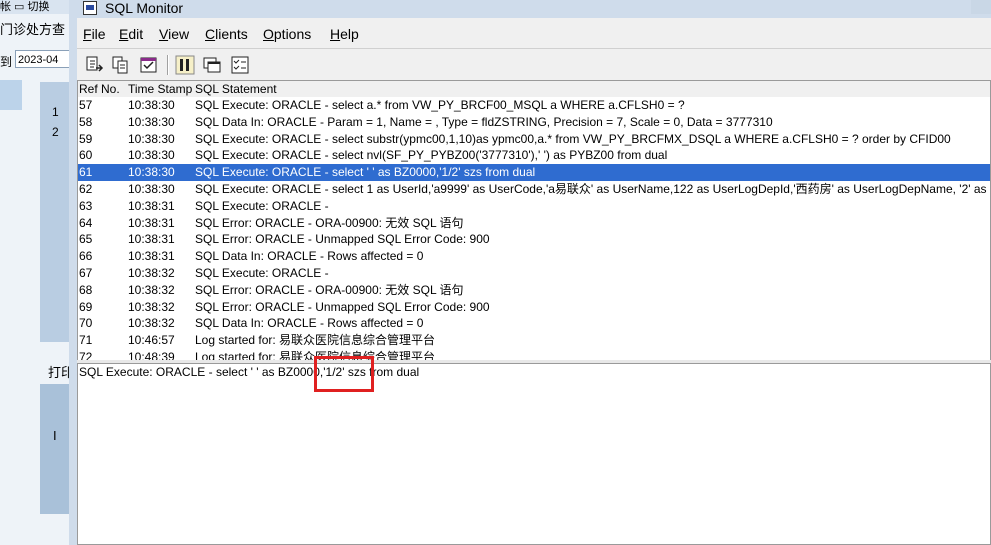 The image size is (991, 545). I want to click on log-ref: 62, so click(86, 189).